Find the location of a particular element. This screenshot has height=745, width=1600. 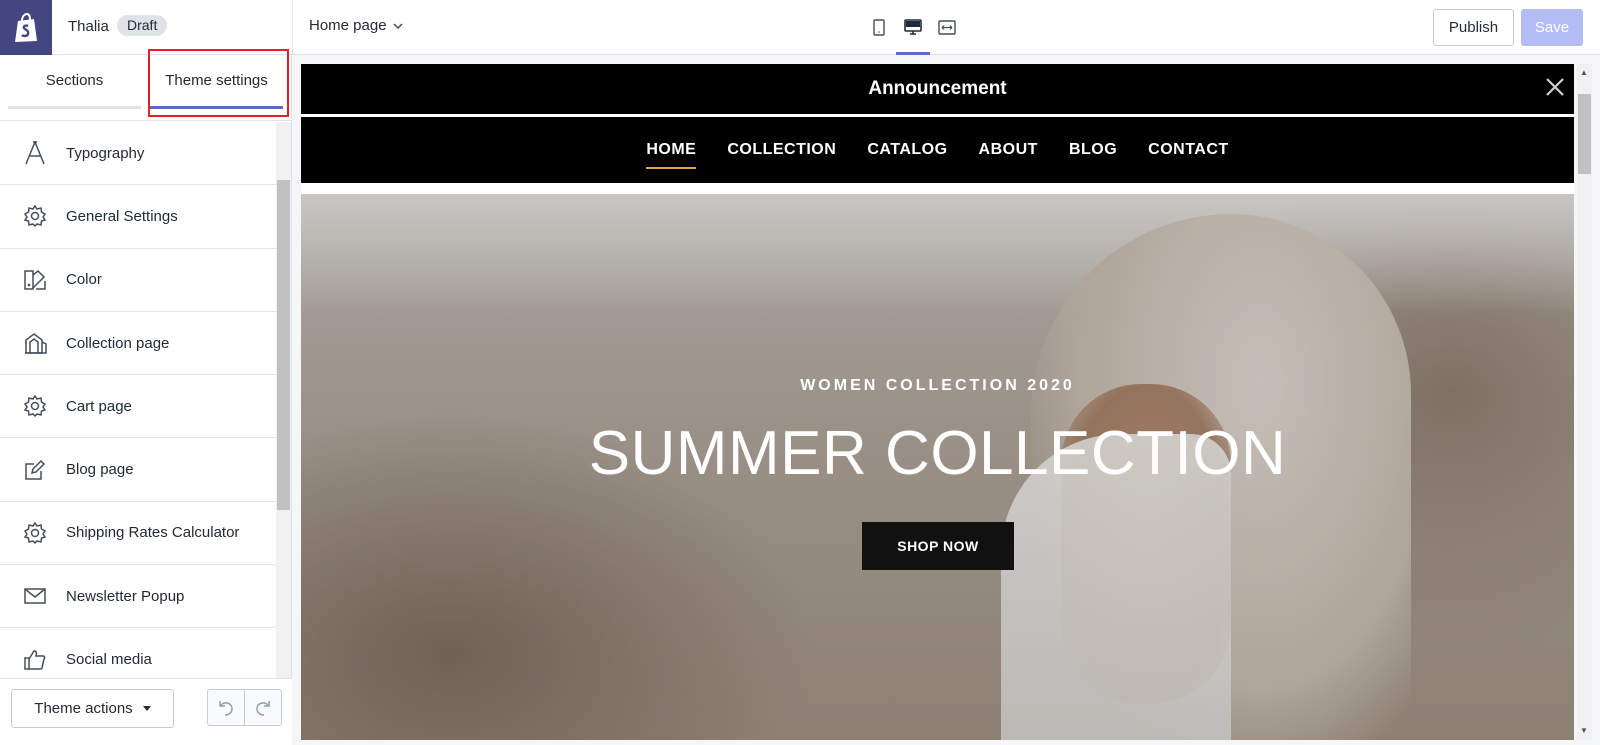

mobile-view-button is located at coordinates (879, 27).